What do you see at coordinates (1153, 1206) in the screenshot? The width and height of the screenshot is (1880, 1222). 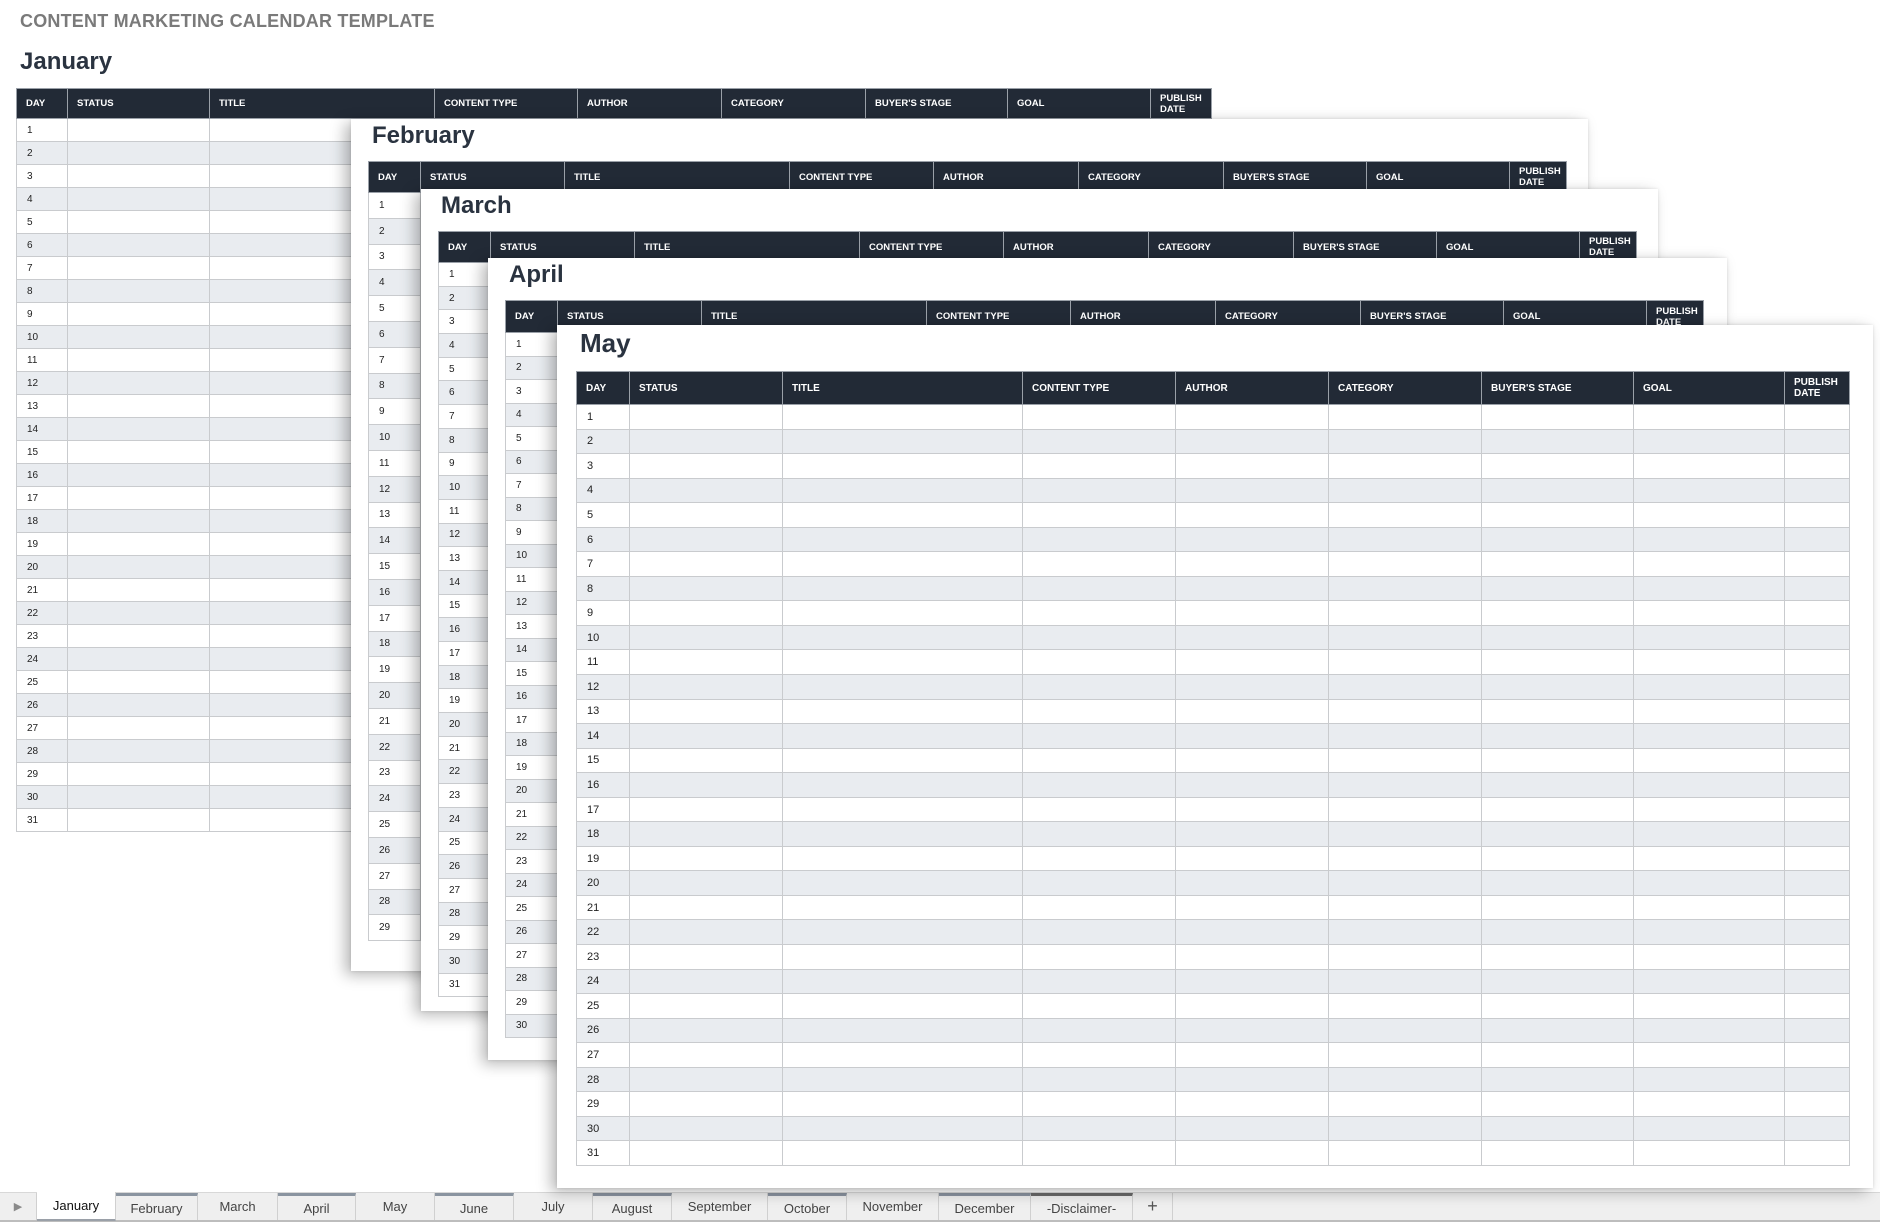 I see `add-sheet-button: +` at bounding box center [1153, 1206].